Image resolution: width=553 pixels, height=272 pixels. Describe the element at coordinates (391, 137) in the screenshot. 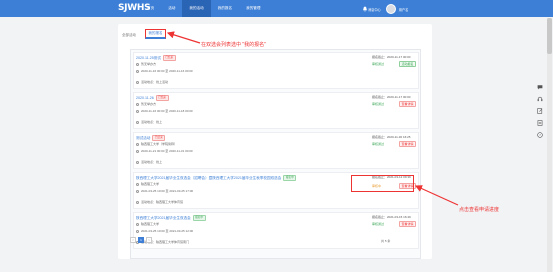

I see `item-deadline: 报名截止：2020-11-30 16:25` at that location.